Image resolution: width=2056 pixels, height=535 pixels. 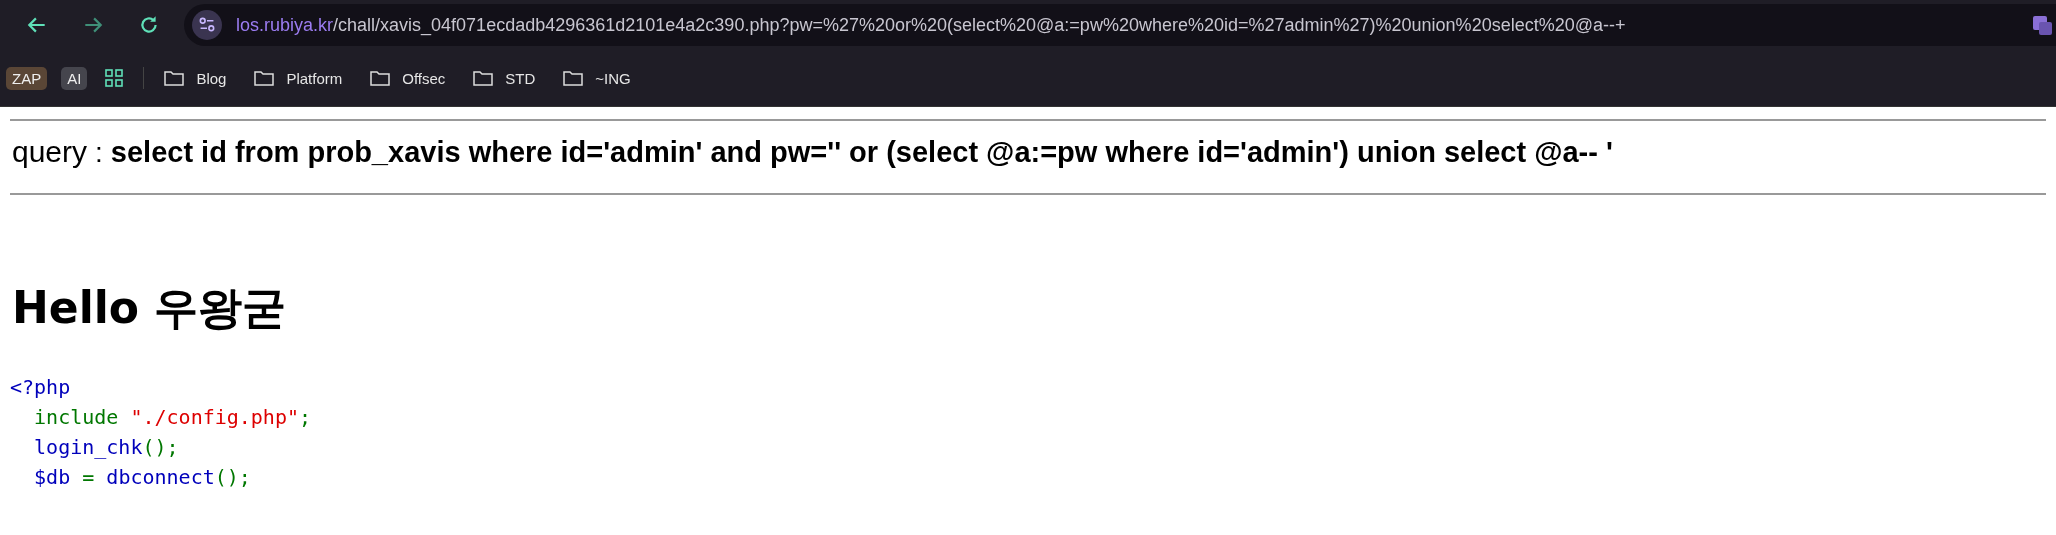 I want to click on page-heading: Hello 우왕굳, so click(x=150, y=308).